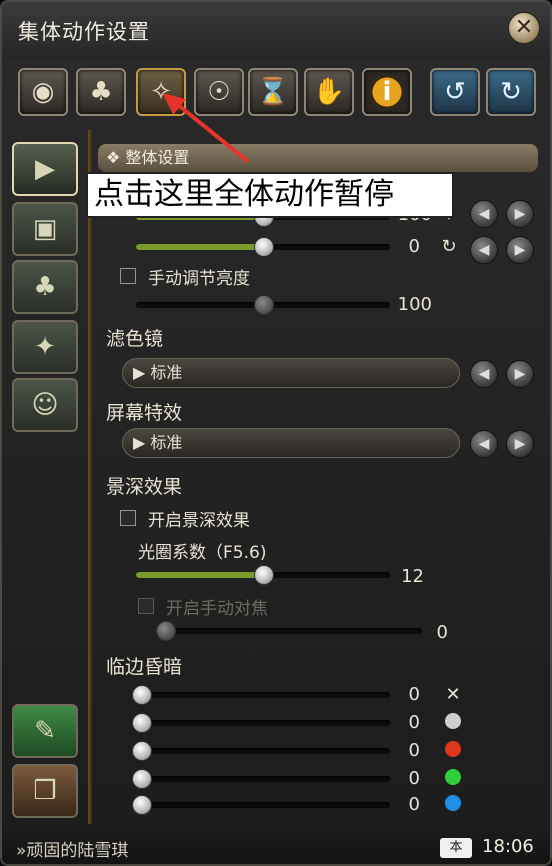 The image size is (552, 866). Describe the element at coordinates (166, 631) in the screenshot. I see `focus-slider-knob` at that location.